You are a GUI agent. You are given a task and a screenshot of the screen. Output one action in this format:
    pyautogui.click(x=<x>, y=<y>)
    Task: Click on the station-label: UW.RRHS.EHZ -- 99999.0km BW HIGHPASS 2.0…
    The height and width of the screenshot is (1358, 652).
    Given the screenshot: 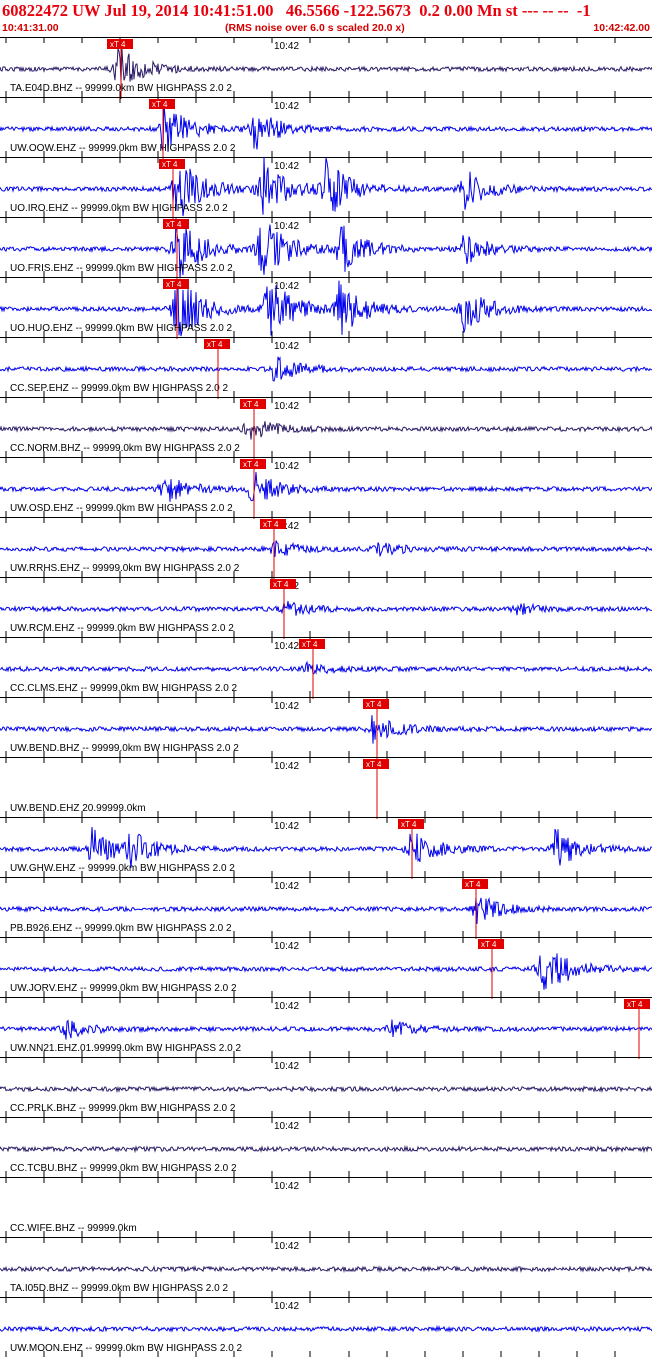 What is the action you would take?
    pyautogui.click(x=125, y=568)
    